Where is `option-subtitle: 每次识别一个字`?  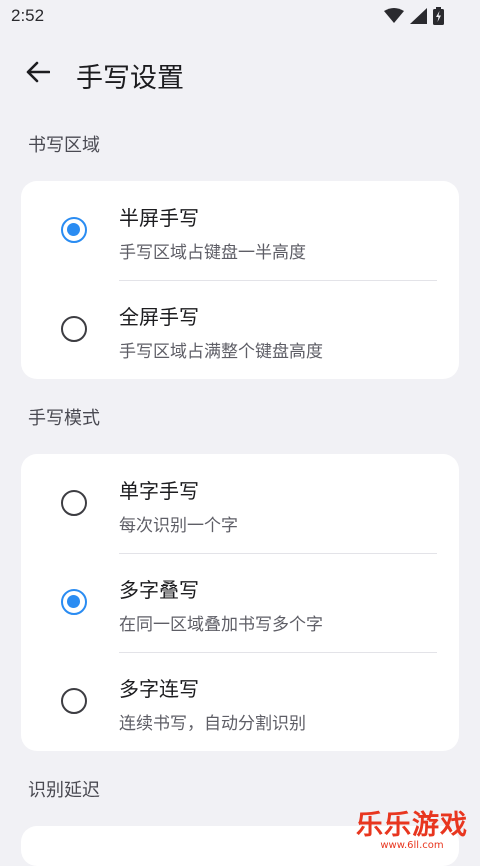 option-subtitle: 每次识别一个字 is located at coordinates (178, 526).